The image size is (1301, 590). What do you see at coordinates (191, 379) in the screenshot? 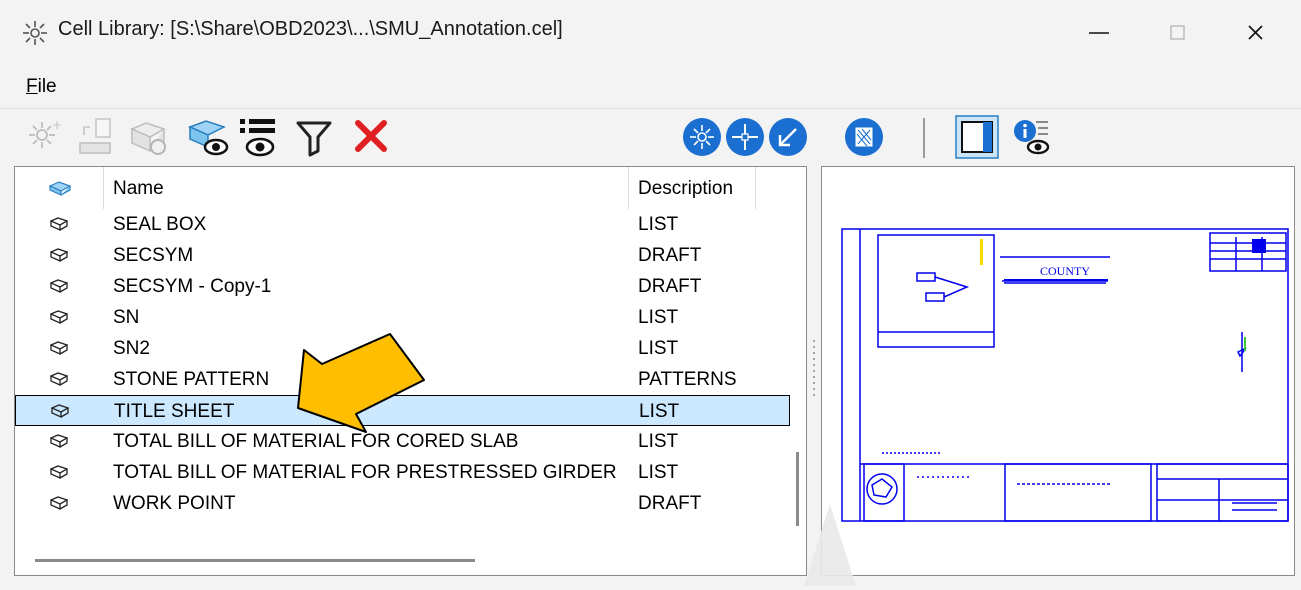
I see `cell-name: STONE PATTERN` at bounding box center [191, 379].